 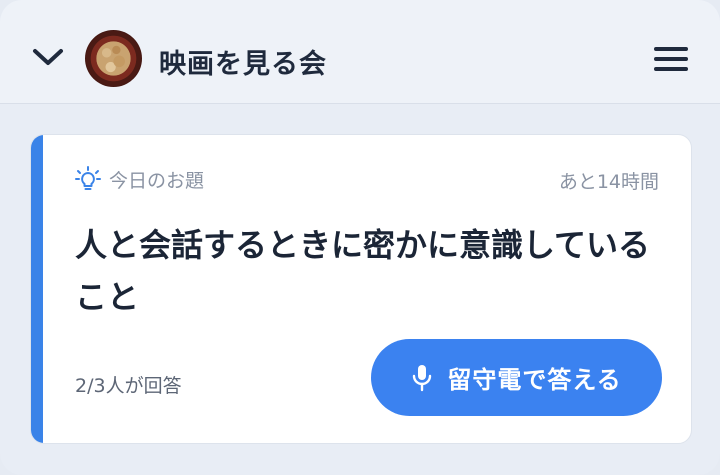 I want to click on voicemail-answer-button: 留守電で答える, so click(x=516, y=377).